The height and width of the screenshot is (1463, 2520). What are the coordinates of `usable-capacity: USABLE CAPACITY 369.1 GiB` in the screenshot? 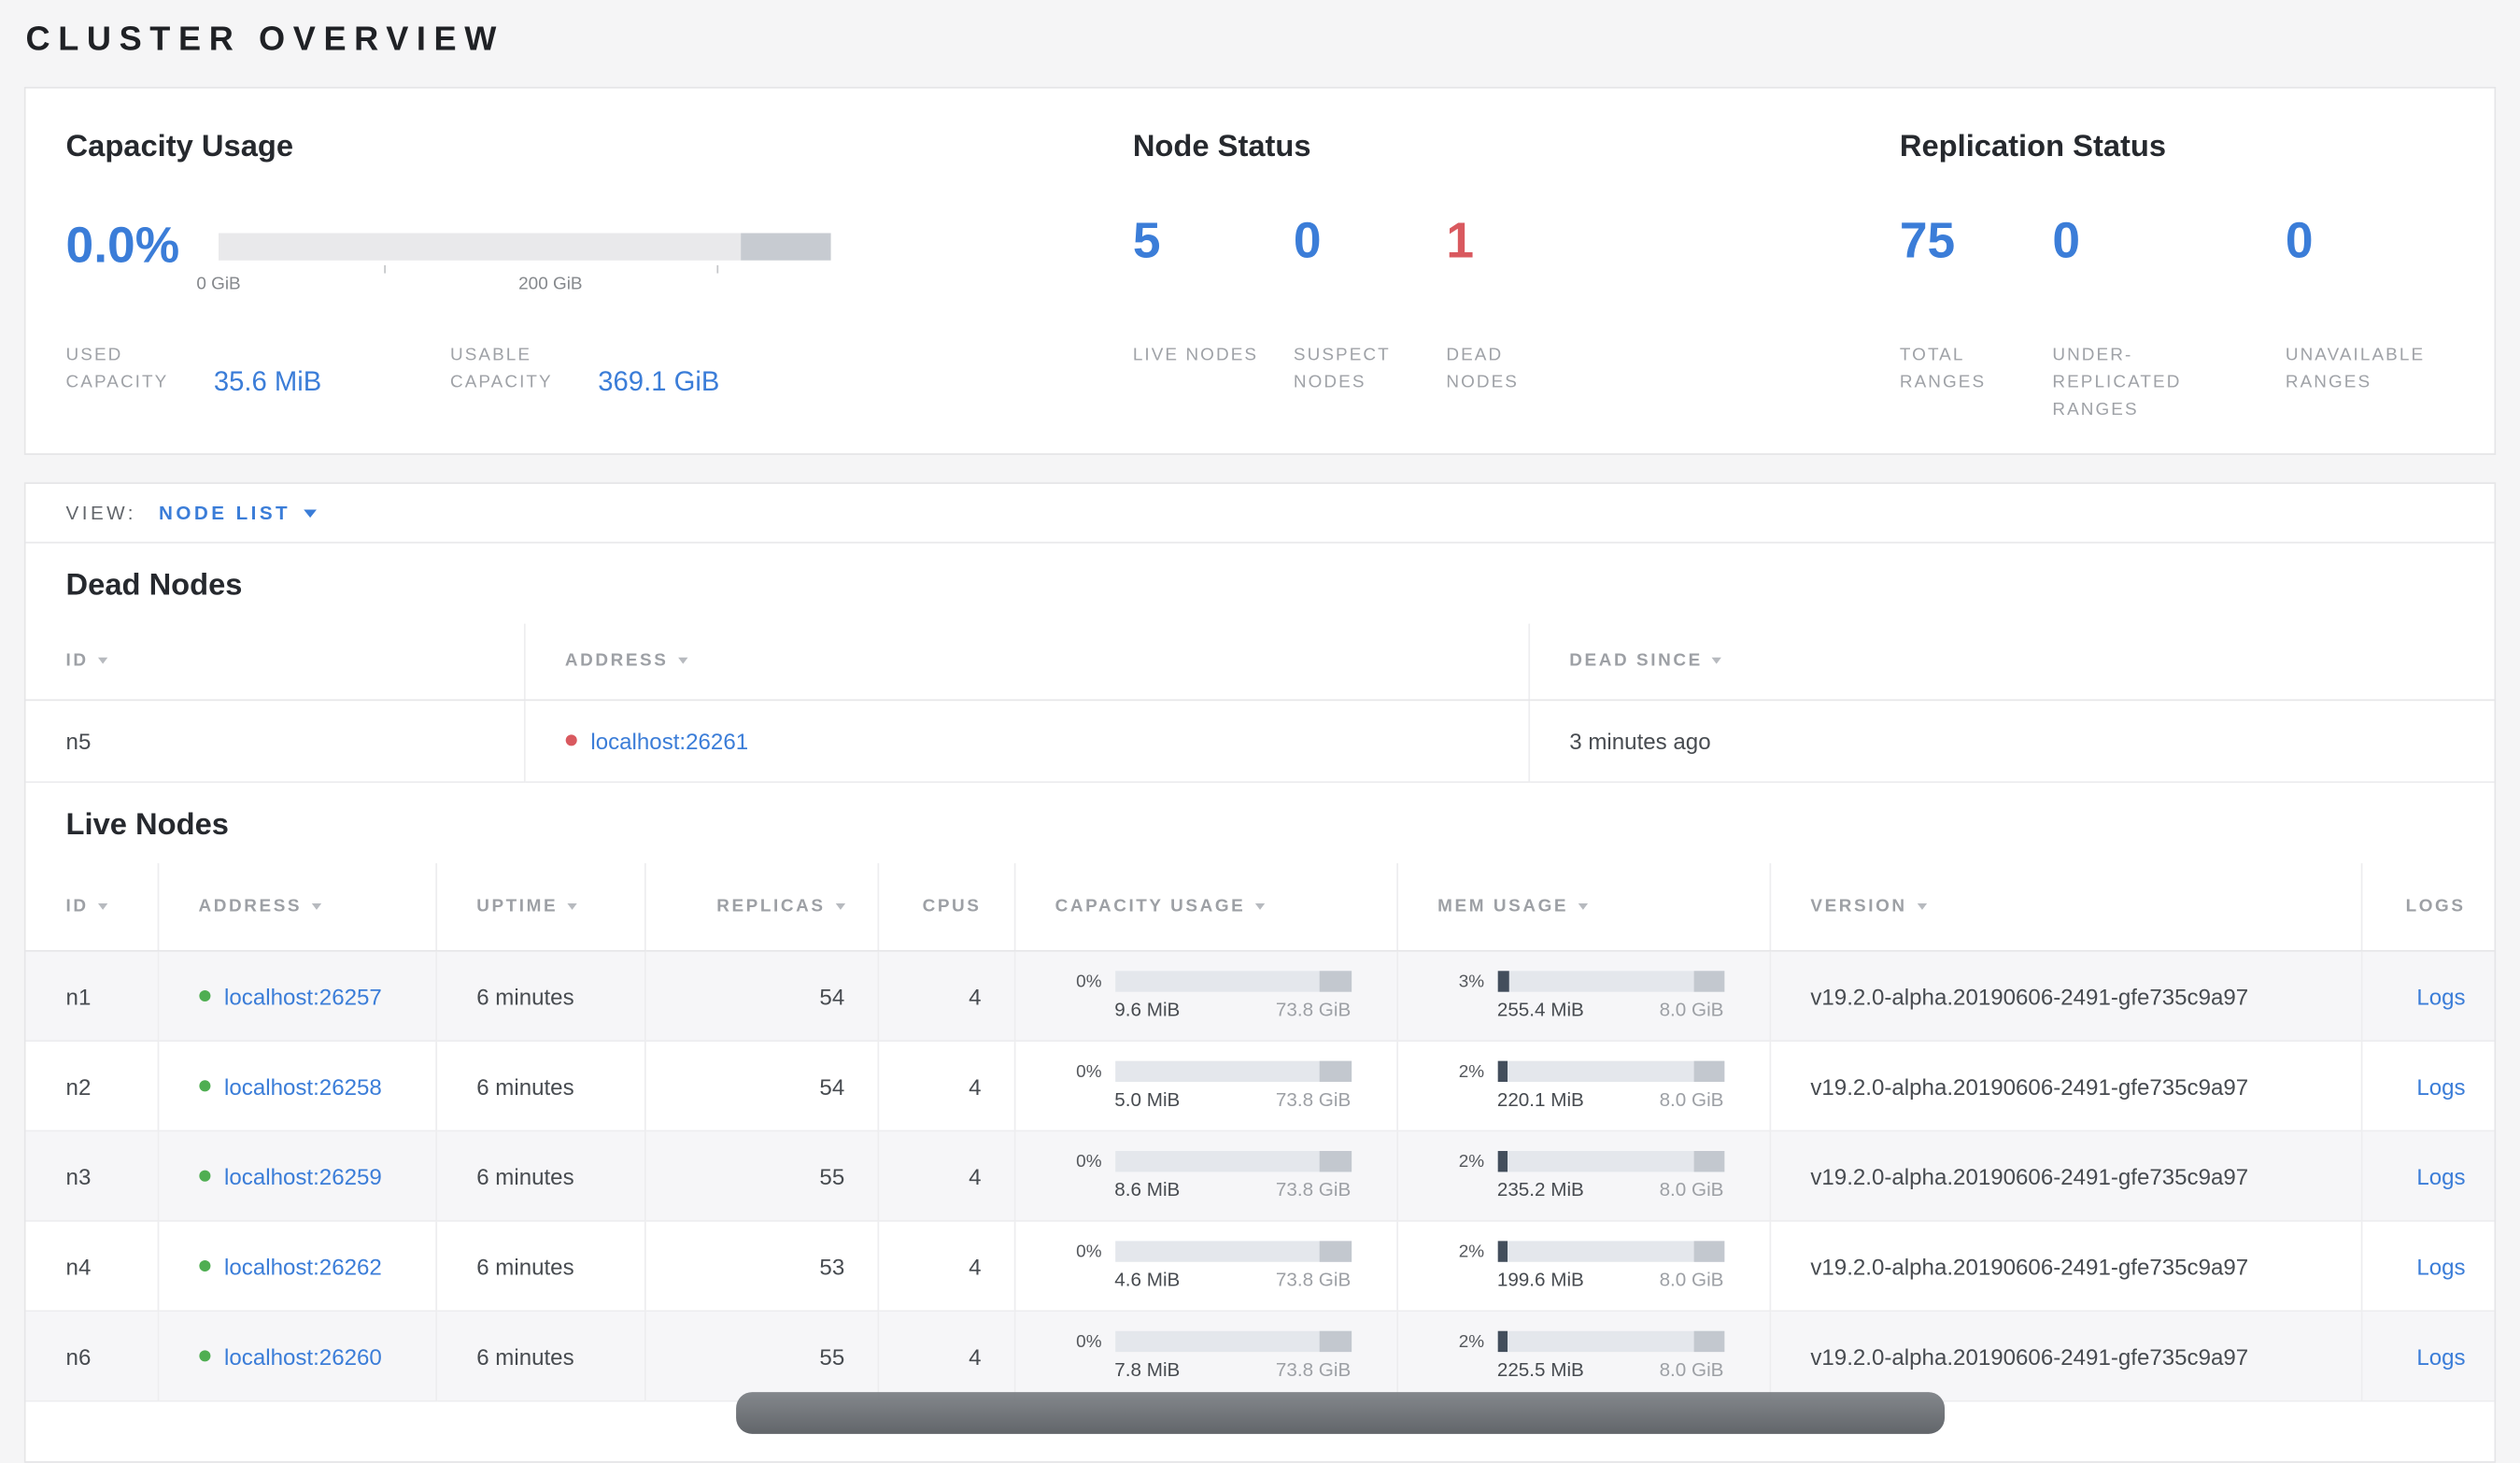 It's located at (584, 370).